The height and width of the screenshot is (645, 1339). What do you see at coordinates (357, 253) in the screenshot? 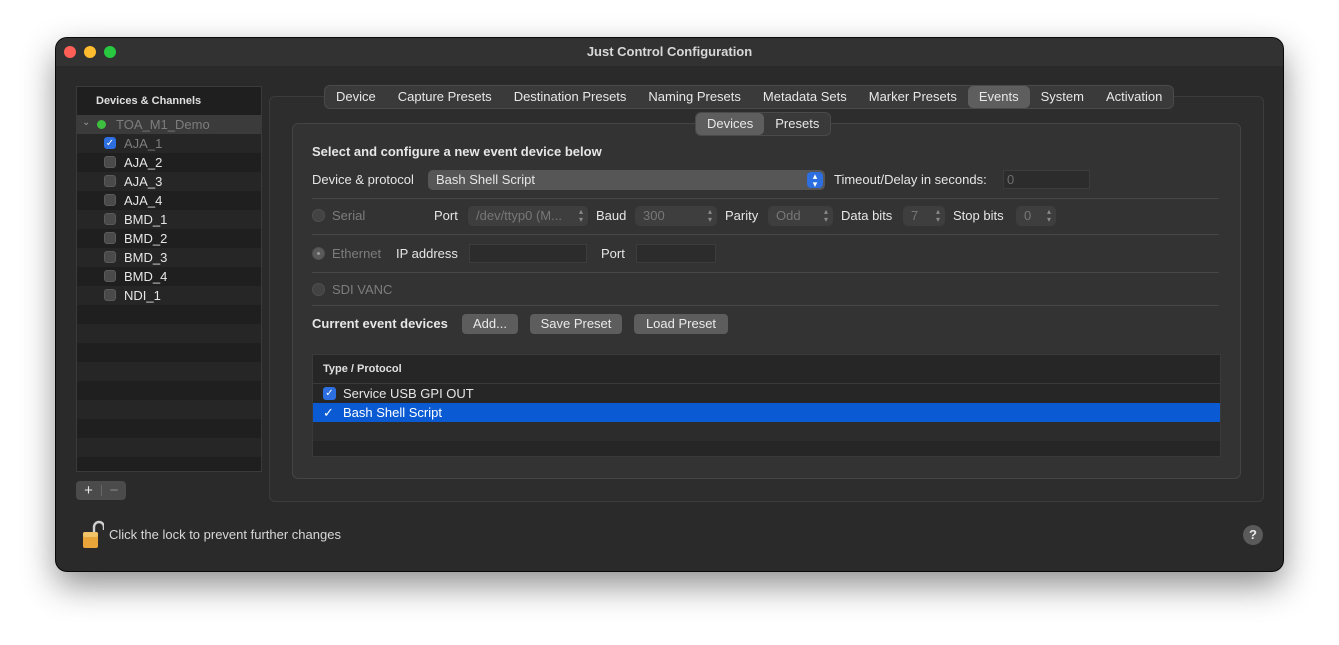
I see `ethernet-label: Ethernet` at bounding box center [357, 253].